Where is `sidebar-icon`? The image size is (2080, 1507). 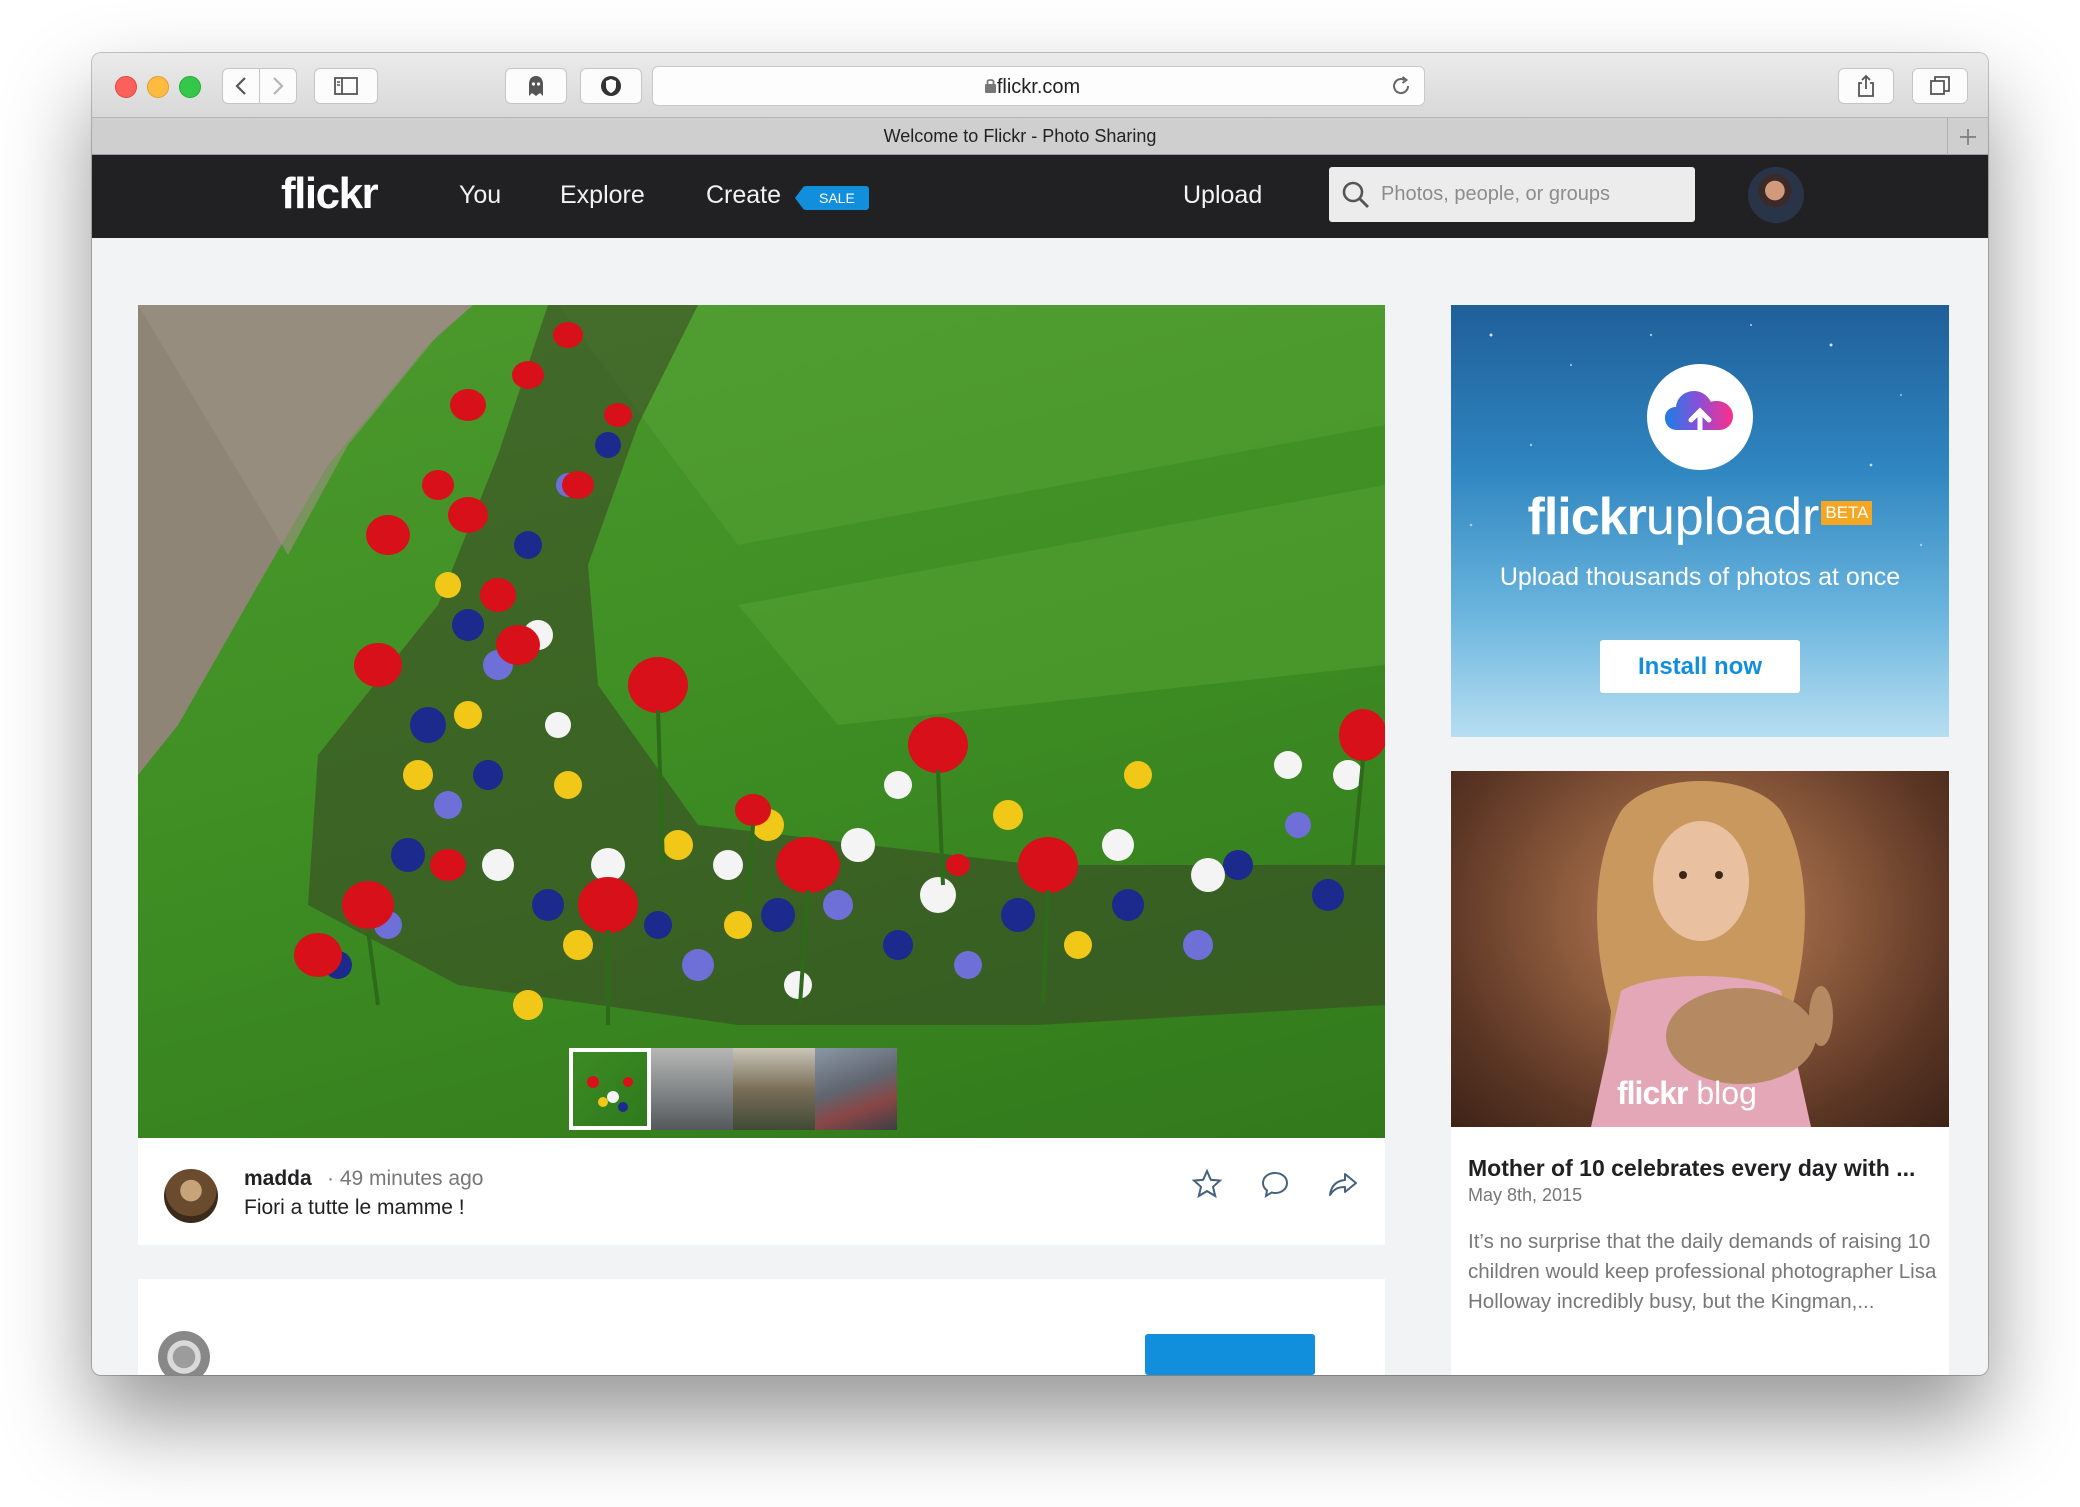
sidebar-icon is located at coordinates (346, 86).